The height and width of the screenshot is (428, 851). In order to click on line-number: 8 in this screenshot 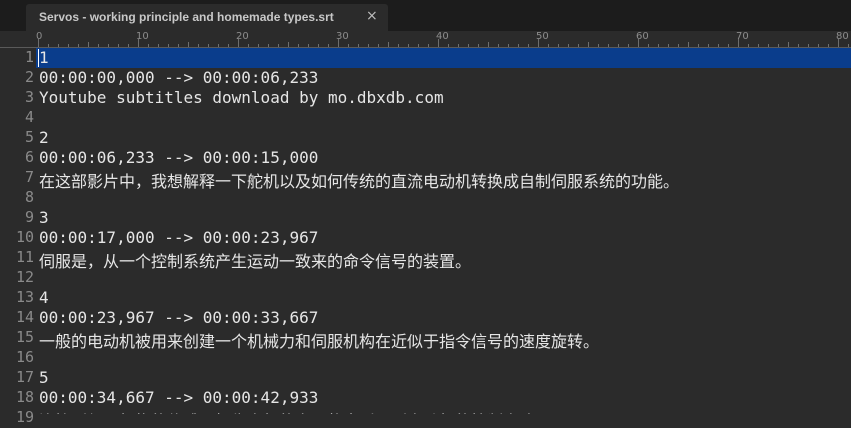, I will do `click(29, 197)`.